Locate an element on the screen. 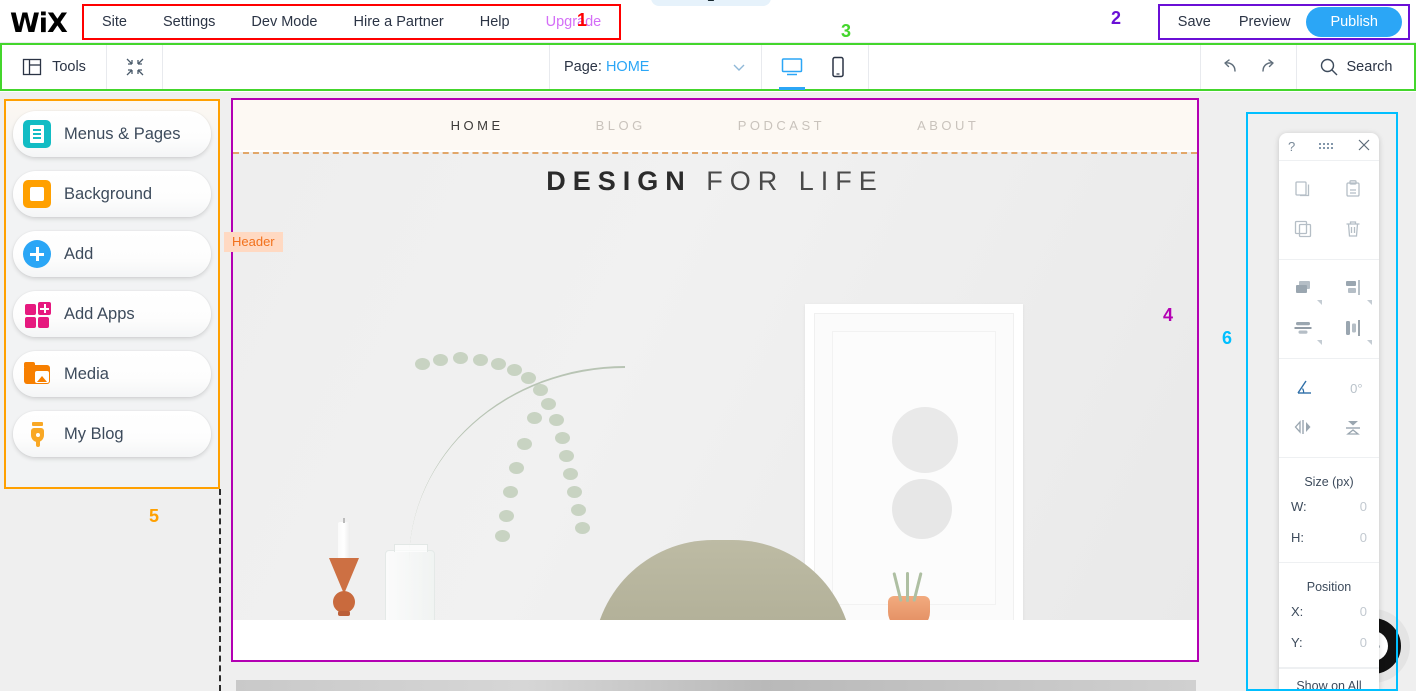 This screenshot has height=691, width=1416. editor-toolbar: Tools Page: HOME Search is located at coordinates (708, 67).